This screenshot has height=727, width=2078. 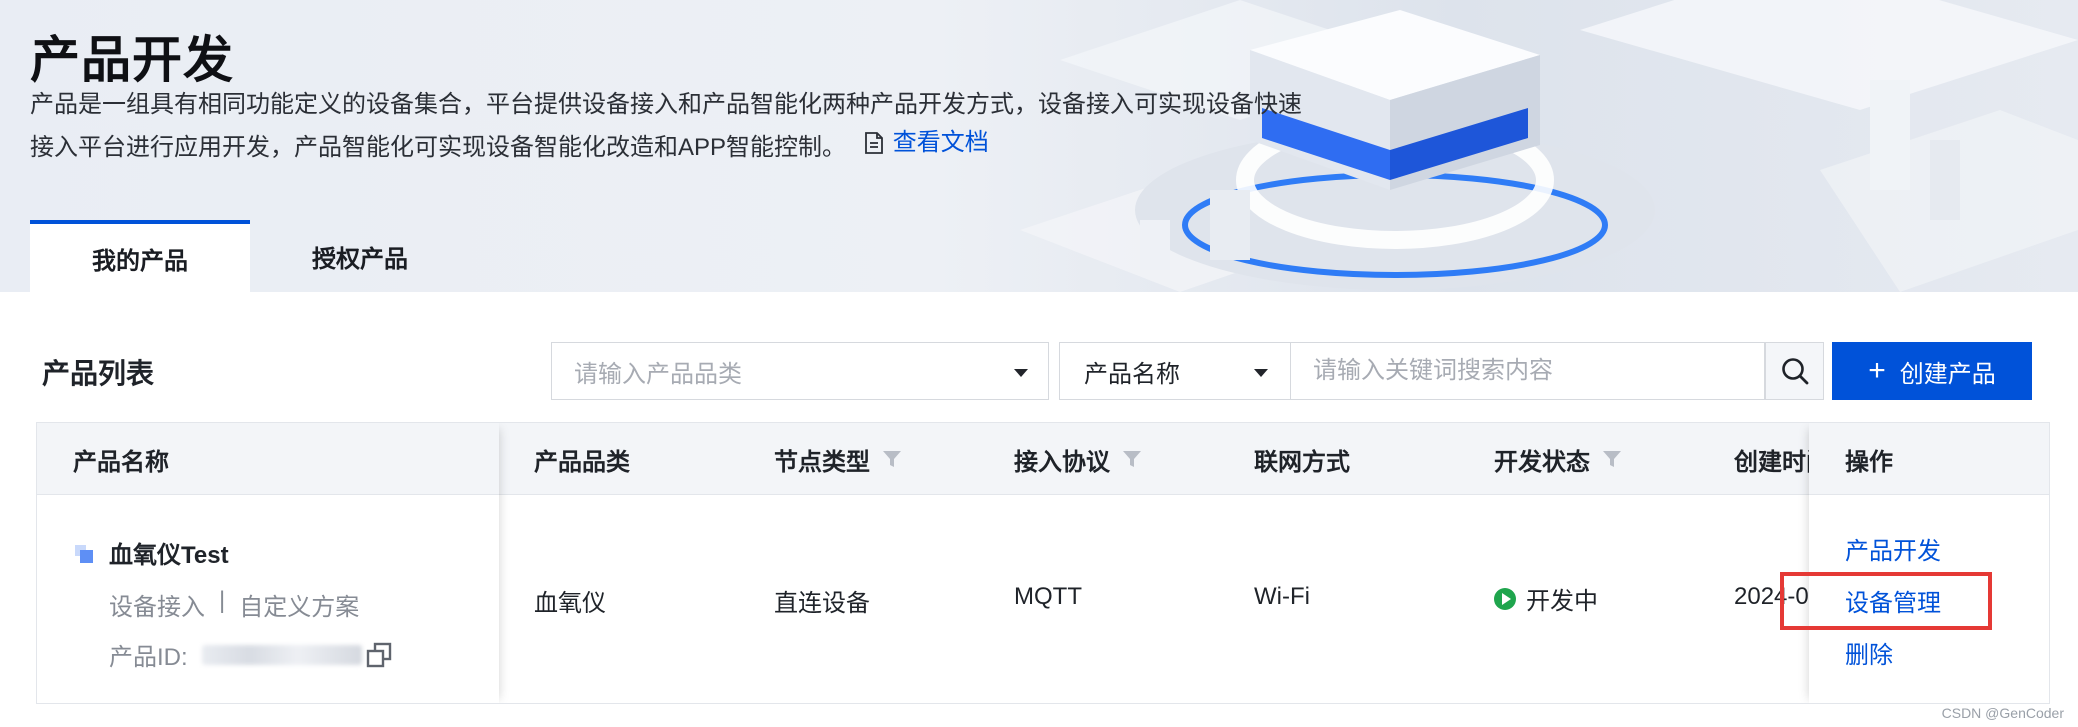 What do you see at coordinates (148, 657) in the screenshot?
I see `product-id-label: 产品ID:` at bounding box center [148, 657].